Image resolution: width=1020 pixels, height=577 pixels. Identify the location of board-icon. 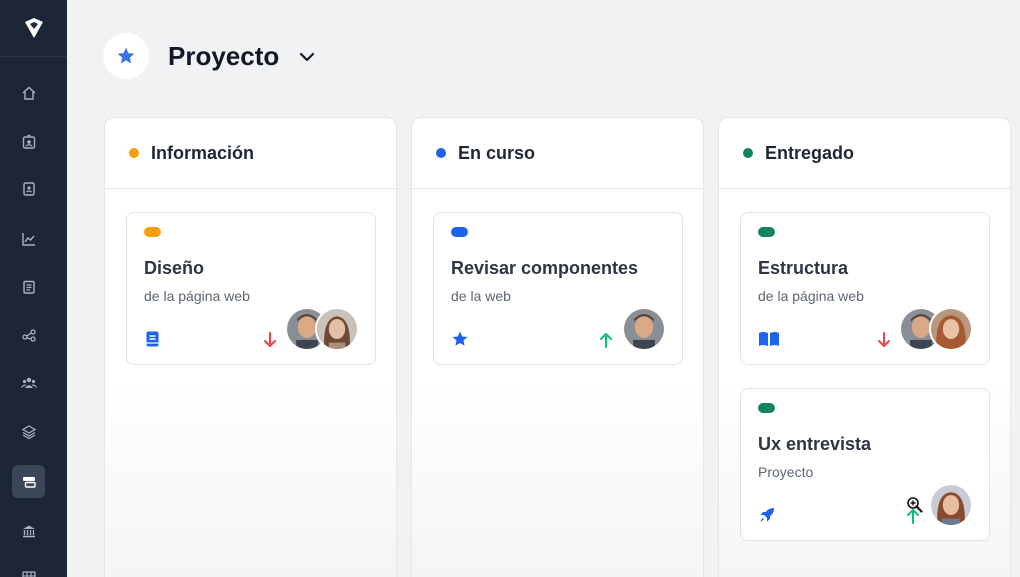
(28, 481).